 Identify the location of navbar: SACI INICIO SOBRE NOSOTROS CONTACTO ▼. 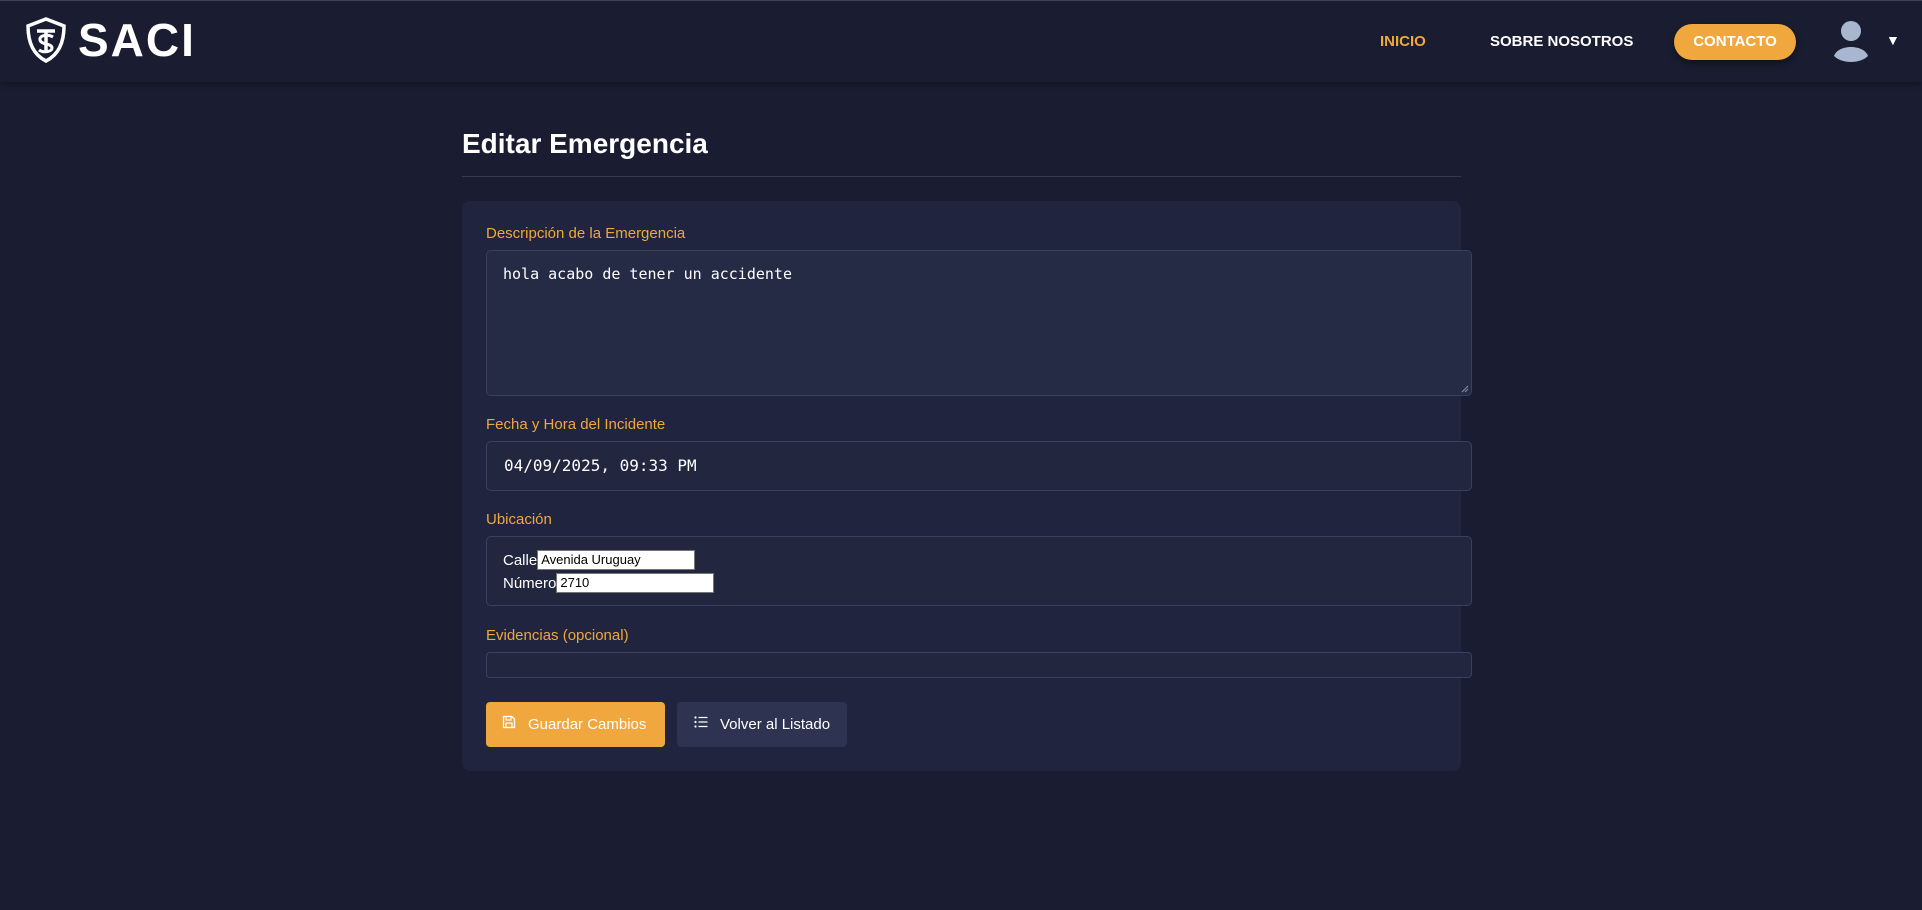
(961, 41).